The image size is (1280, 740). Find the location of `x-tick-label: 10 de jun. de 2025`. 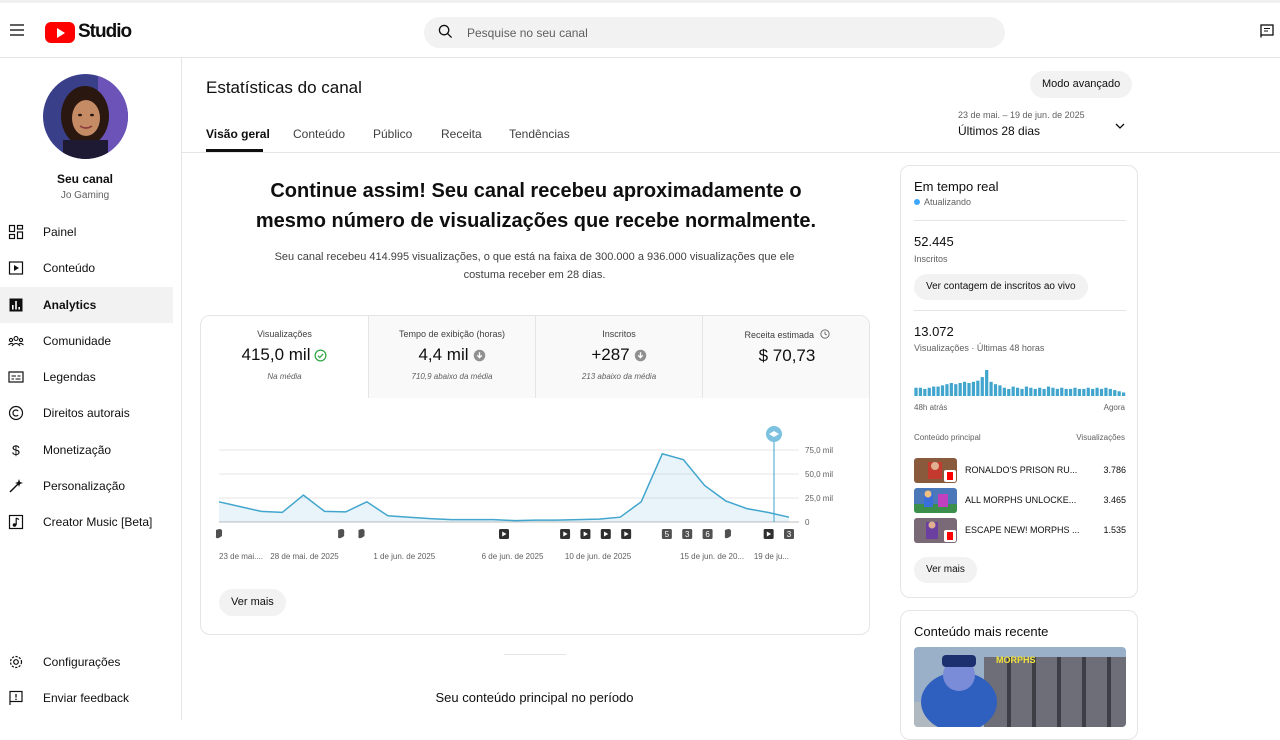

x-tick-label: 10 de jun. de 2025 is located at coordinates (598, 556).